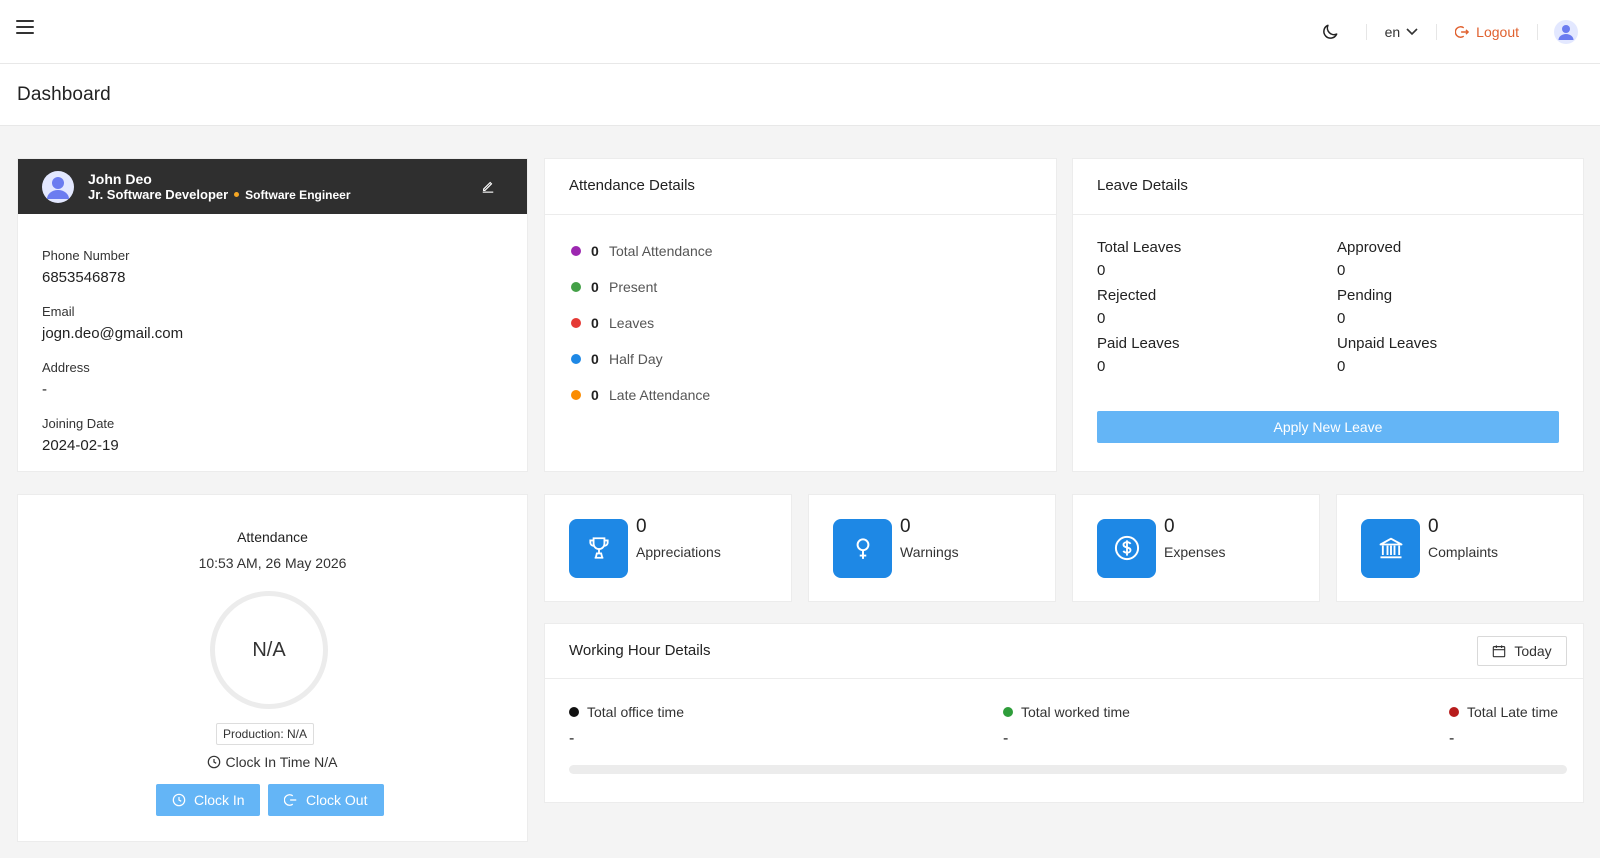  Describe the element at coordinates (269, 650) in the screenshot. I see `production-ring: N/A` at that location.